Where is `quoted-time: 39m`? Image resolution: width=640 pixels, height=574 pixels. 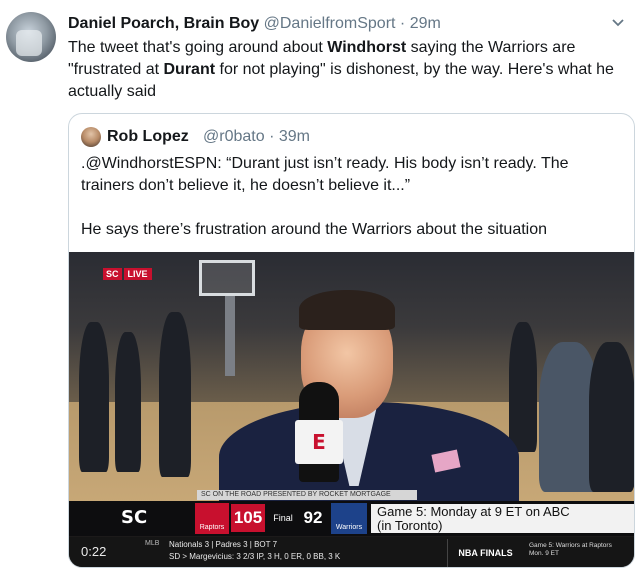
quoted-time: 39m is located at coordinates (294, 136).